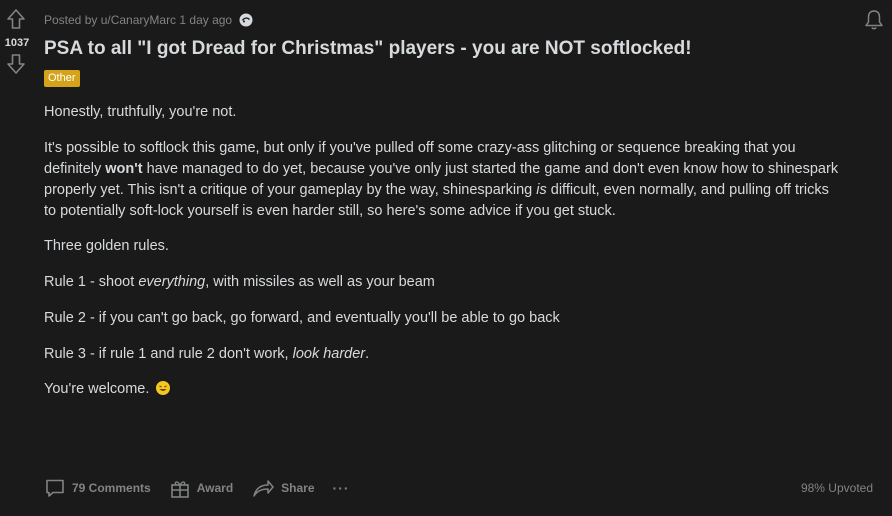  Describe the element at coordinates (16, 64) in the screenshot. I see `downvote-arrow-icon` at that location.